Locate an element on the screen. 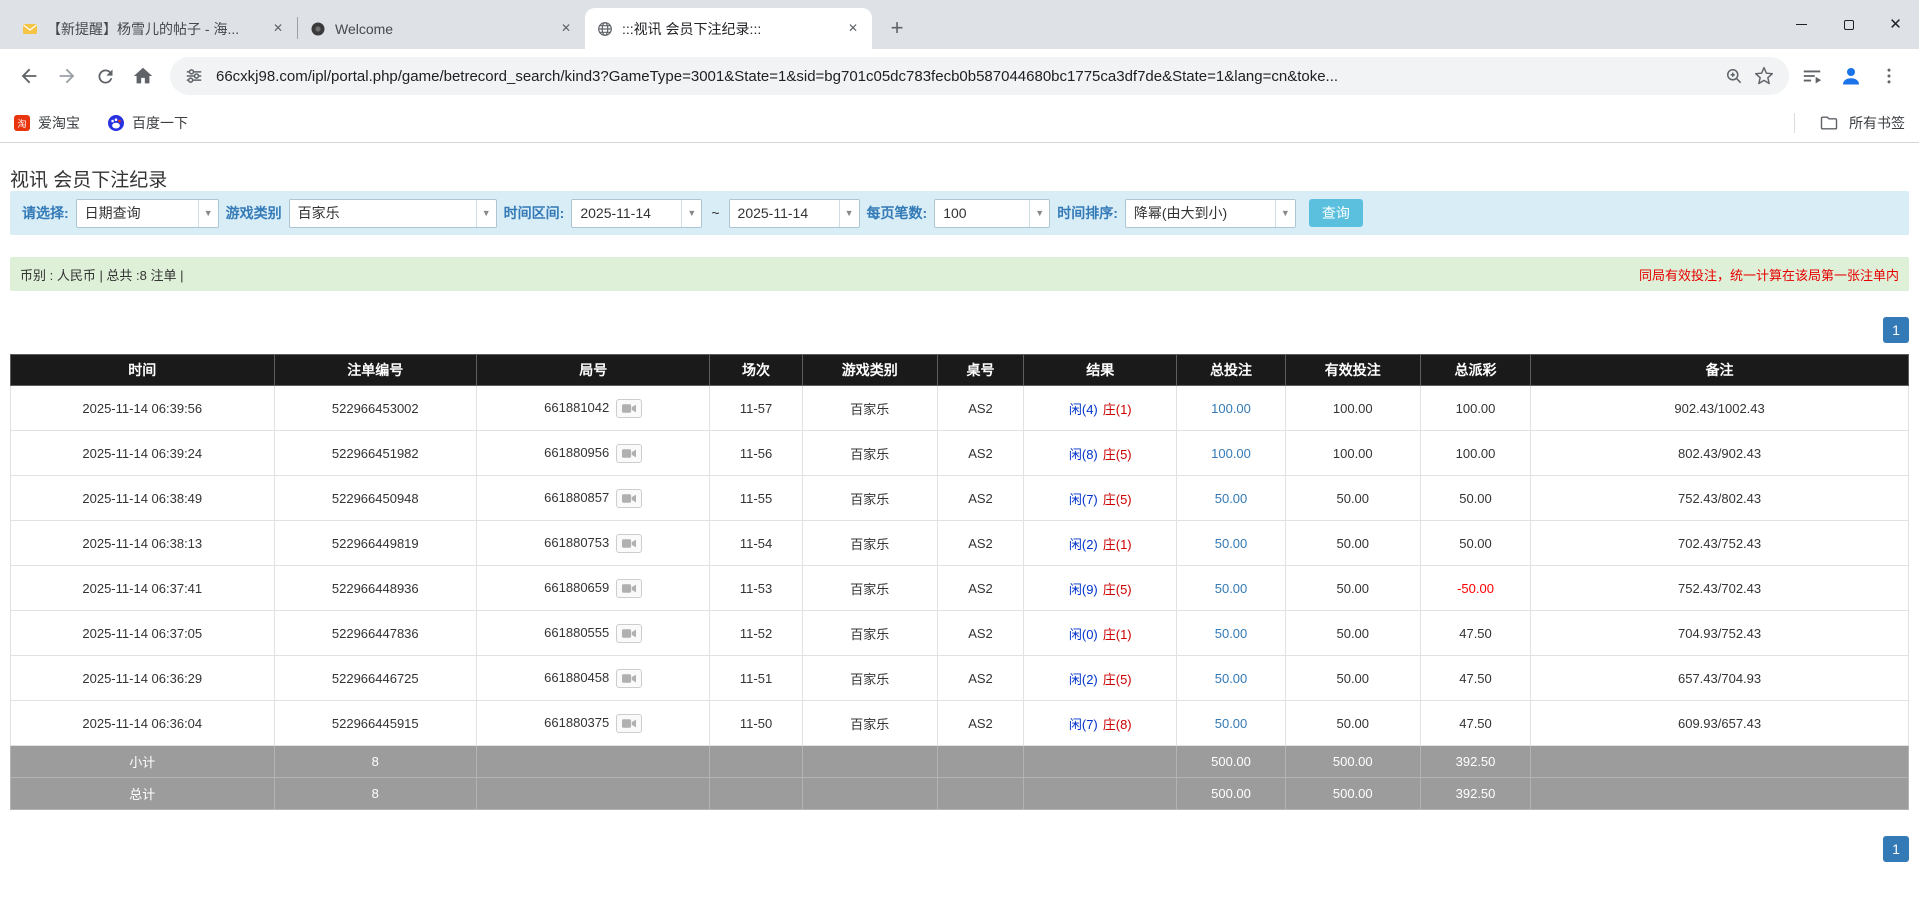 This screenshot has width=1919, height=913. pagination-bottom: 1 is located at coordinates (959, 849).